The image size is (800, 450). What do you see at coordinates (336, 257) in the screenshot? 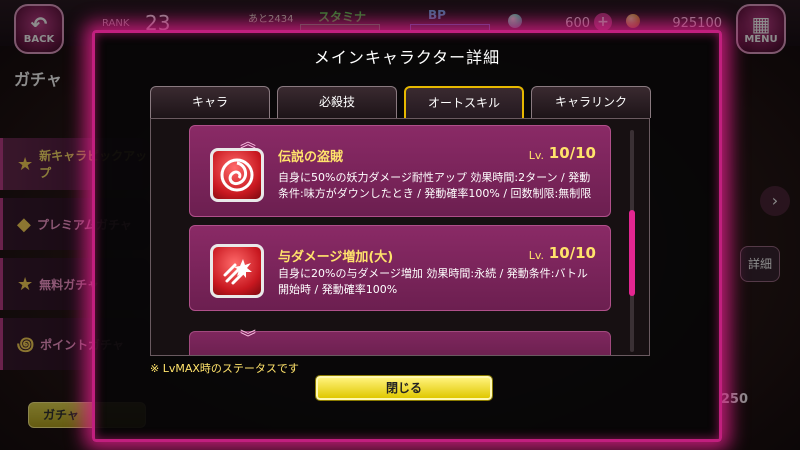
I see `skill-name: 与ダメージ増加(大)` at bounding box center [336, 257].